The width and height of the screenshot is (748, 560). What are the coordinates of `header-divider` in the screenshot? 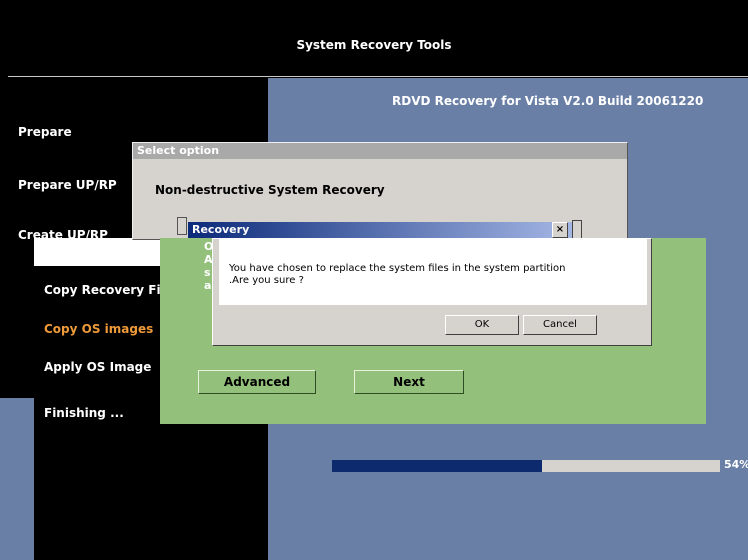 It's located at (378, 76).